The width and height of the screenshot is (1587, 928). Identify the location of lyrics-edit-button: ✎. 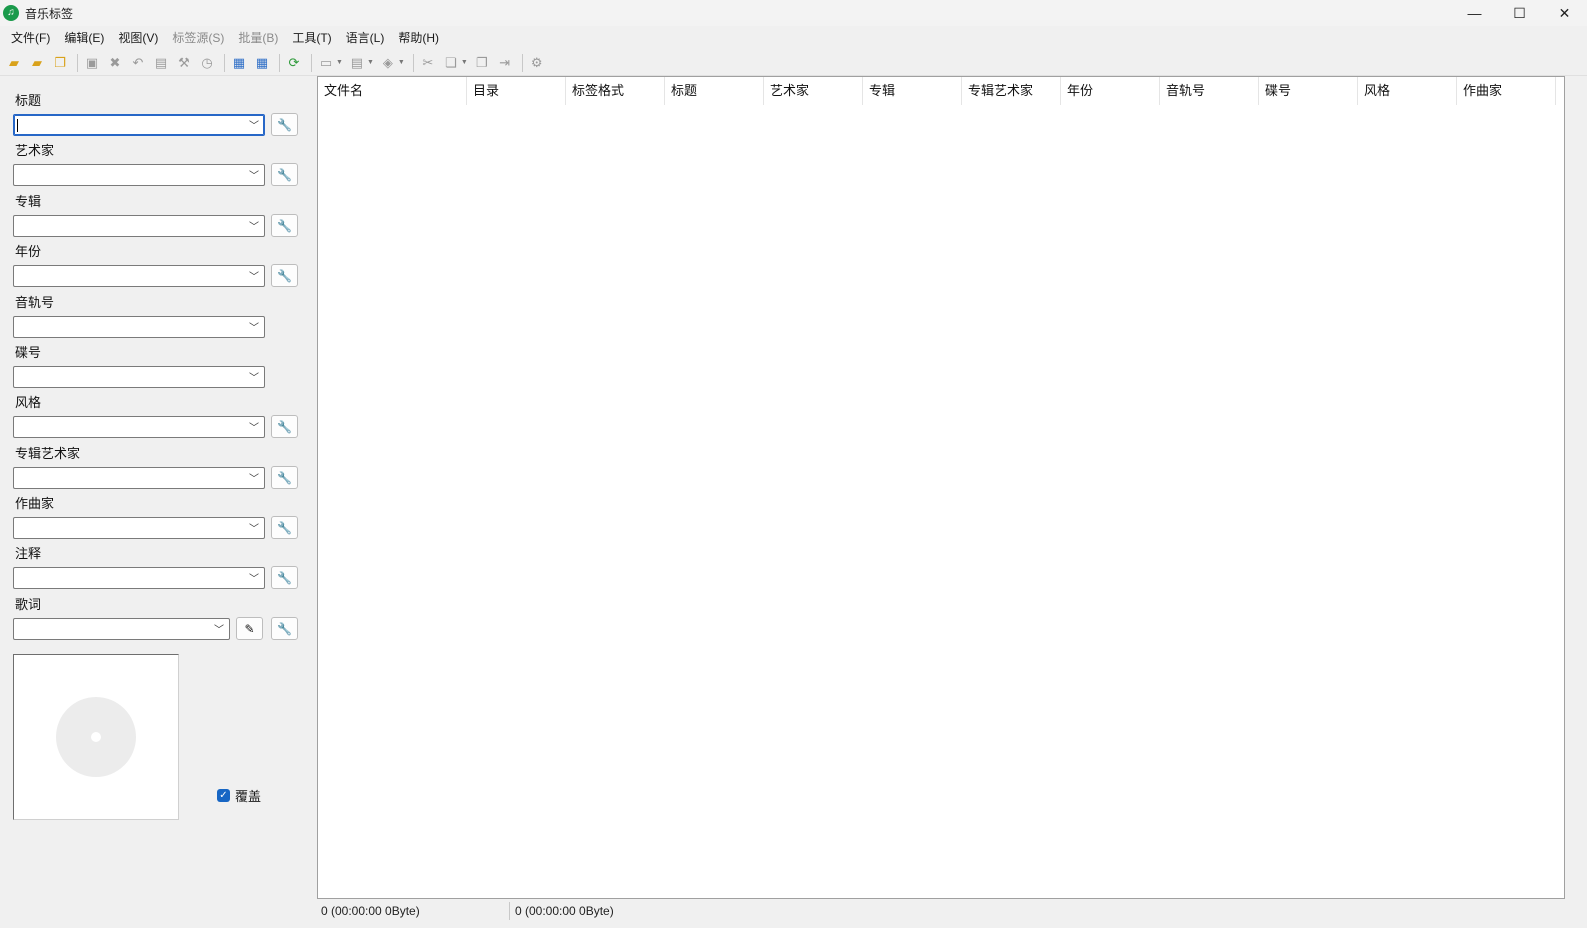
(249, 628).